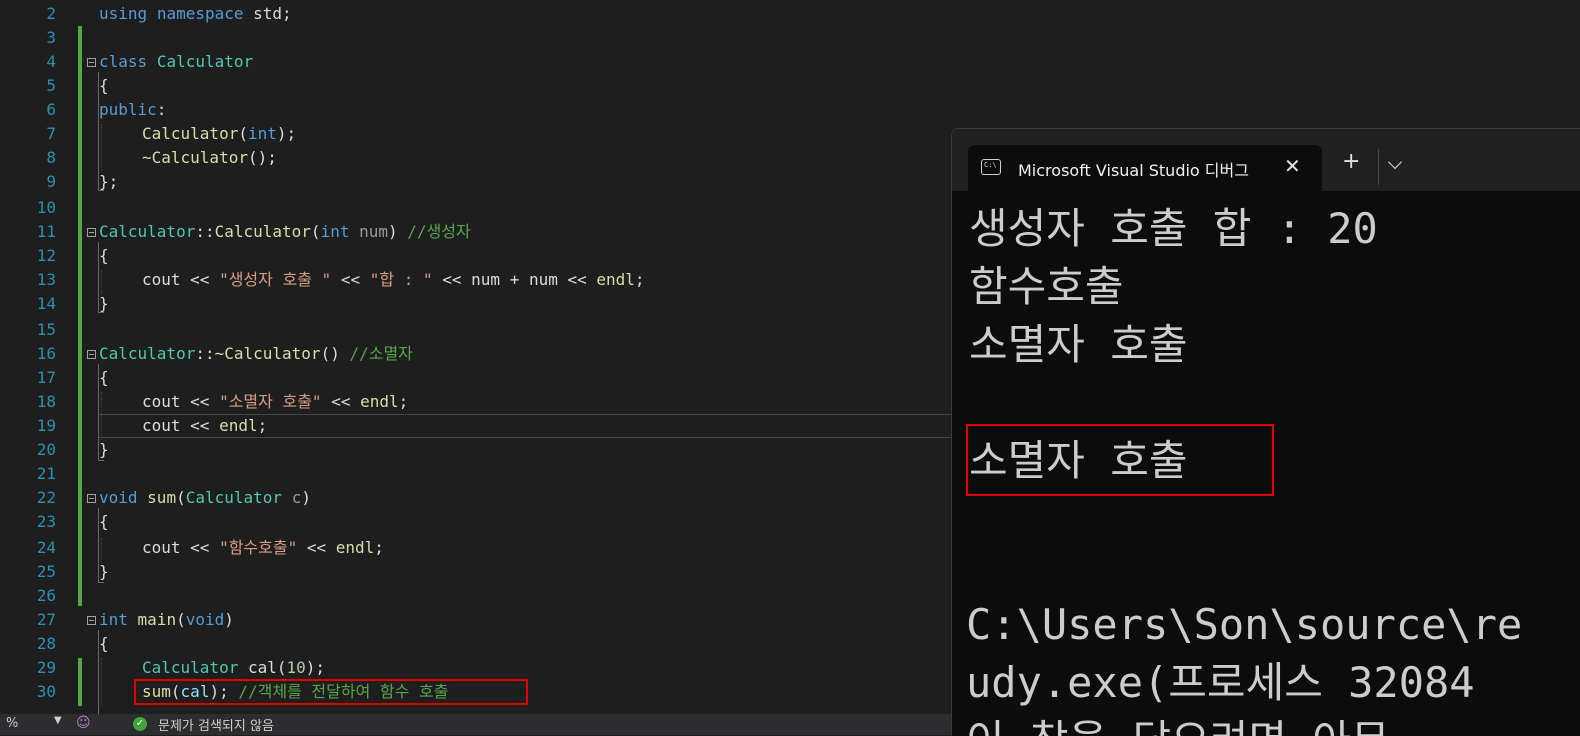 This screenshot has width=1580, height=736. What do you see at coordinates (1378, 167) in the screenshot?
I see `divider` at bounding box center [1378, 167].